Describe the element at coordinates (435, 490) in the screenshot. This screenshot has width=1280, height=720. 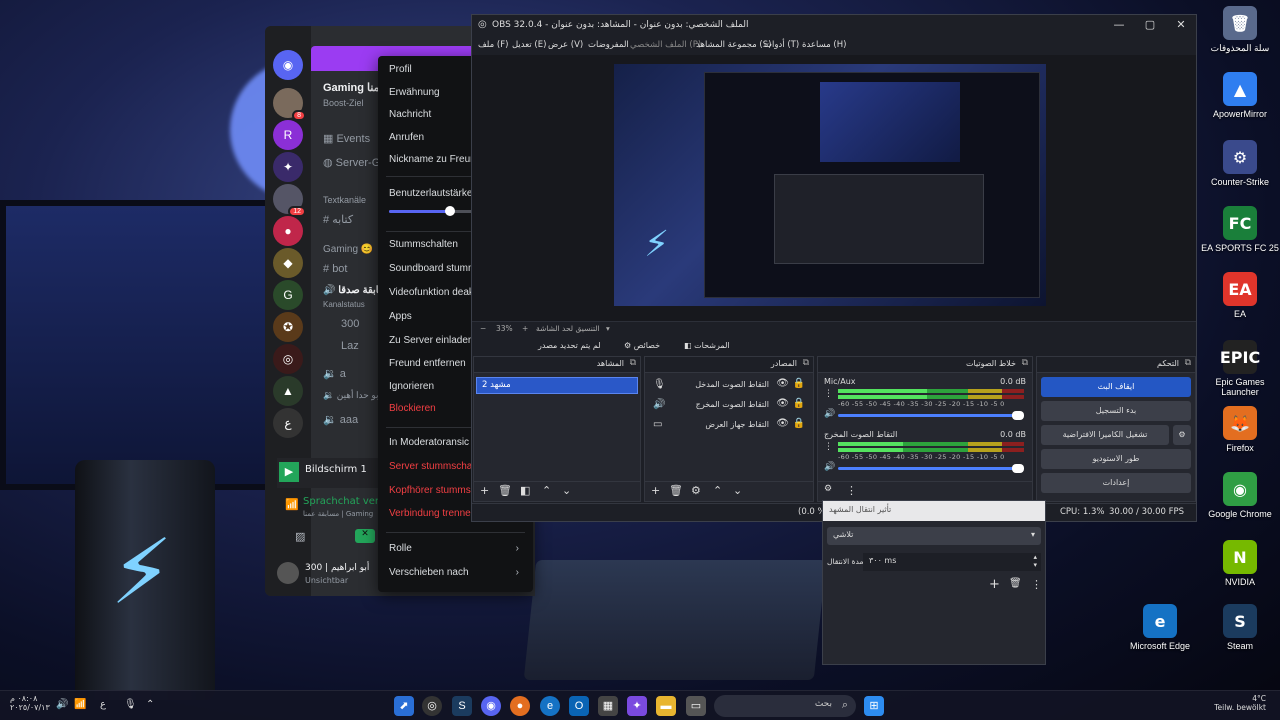
I see `context-menu-item: Kopfhörer stummsch` at that location.